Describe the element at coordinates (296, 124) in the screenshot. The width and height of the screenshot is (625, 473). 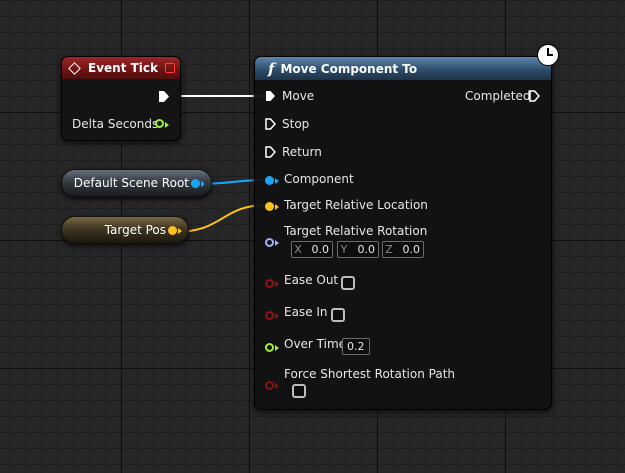
I see `stop-label: Stop` at that location.